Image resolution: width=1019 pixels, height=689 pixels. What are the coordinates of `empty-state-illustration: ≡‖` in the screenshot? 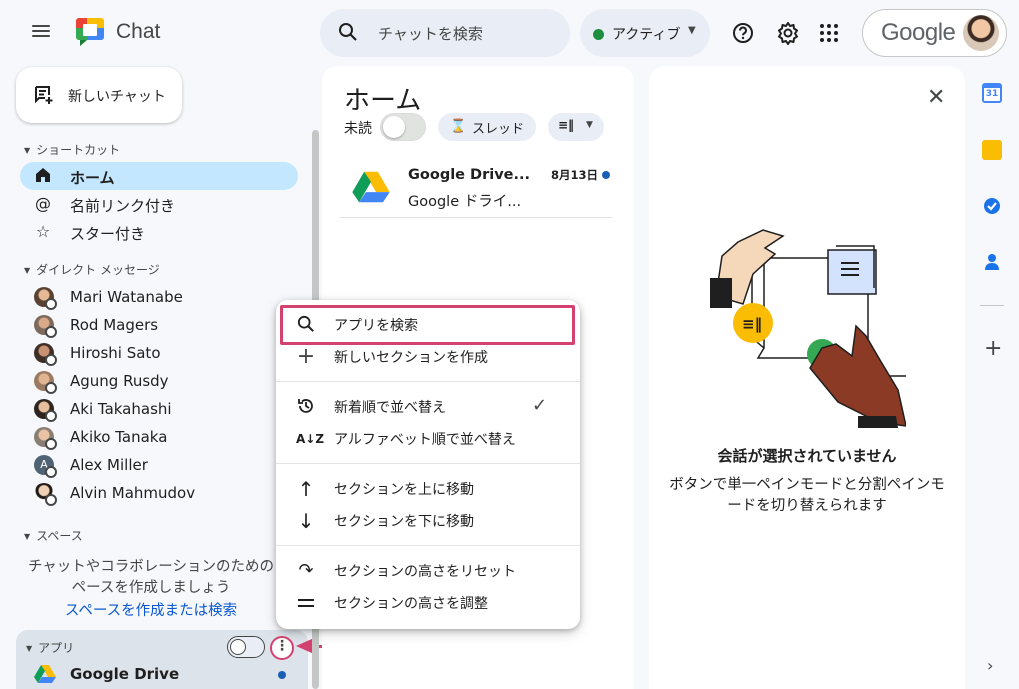 It's located at (806, 330).